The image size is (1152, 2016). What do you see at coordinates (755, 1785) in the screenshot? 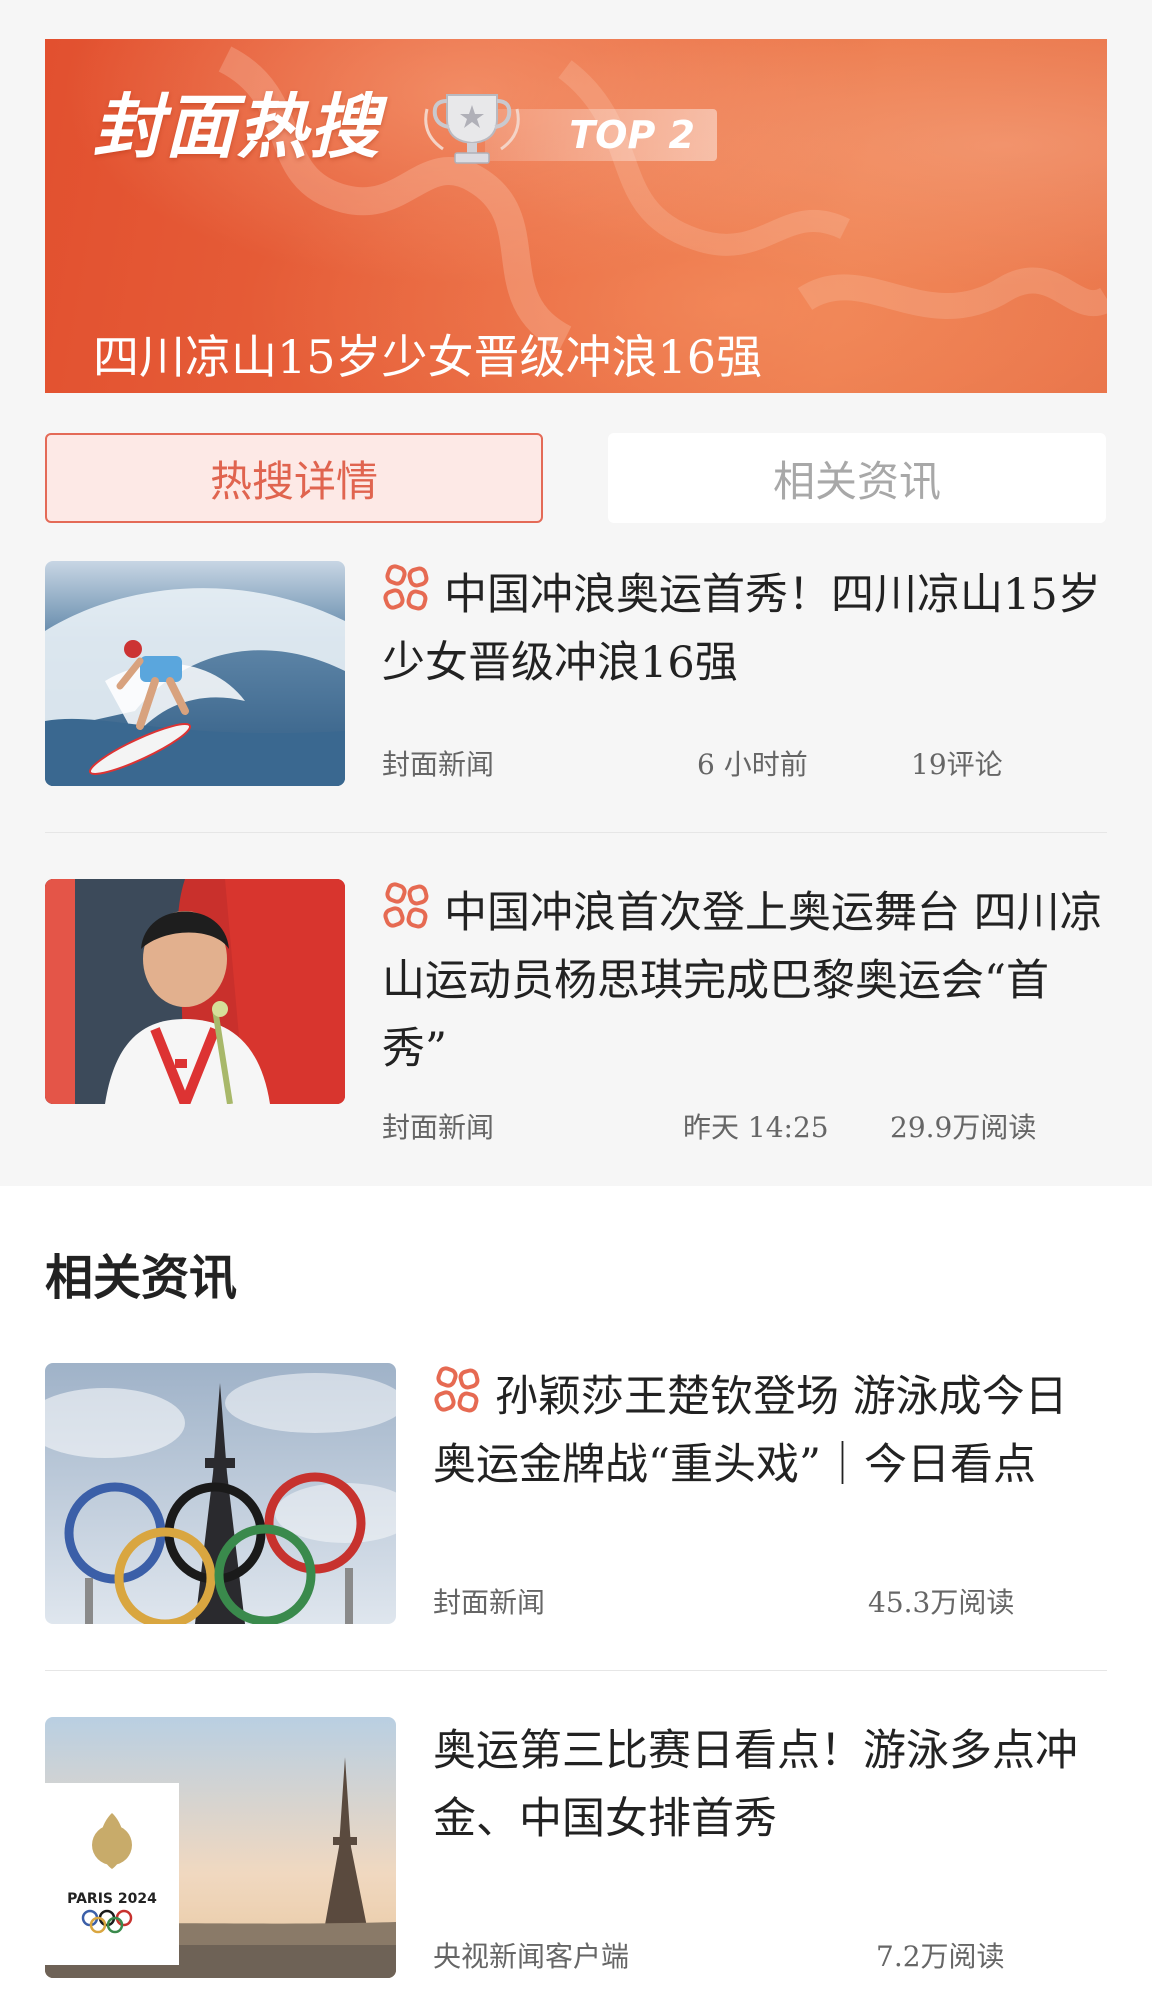
I see `article-title: 奥运第三比赛日看点！游泳多点冲金、中国女排首秀` at bounding box center [755, 1785].